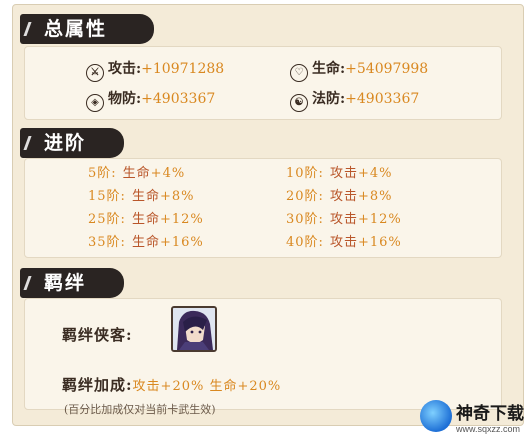 The width and height of the screenshot is (530, 438). What do you see at coordinates (436, 416) in the screenshot?
I see `site-logo-icon` at bounding box center [436, 416].